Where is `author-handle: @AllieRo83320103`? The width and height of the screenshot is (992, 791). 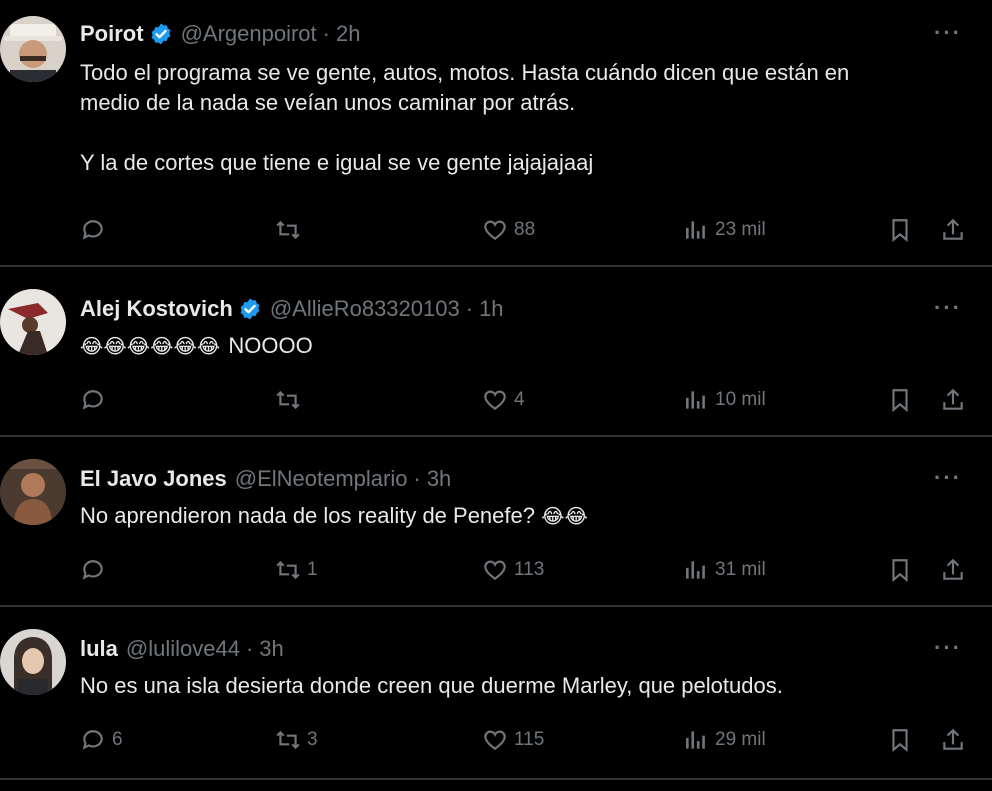
author-handle: @AllieRo83320103 is located at coordinates (365, 309).